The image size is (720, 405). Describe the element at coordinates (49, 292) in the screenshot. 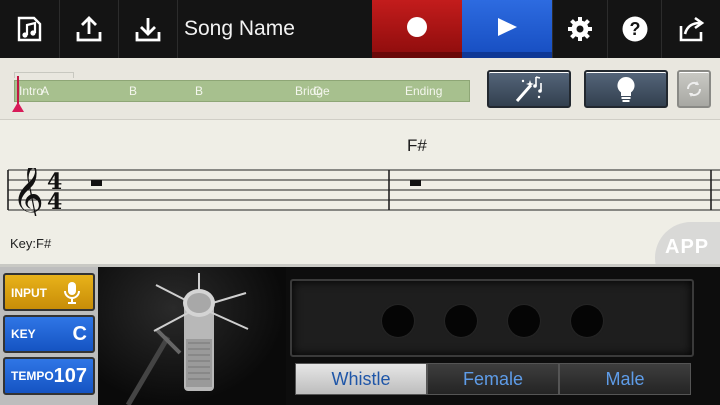

I see `input-button: INPUT` at that location.